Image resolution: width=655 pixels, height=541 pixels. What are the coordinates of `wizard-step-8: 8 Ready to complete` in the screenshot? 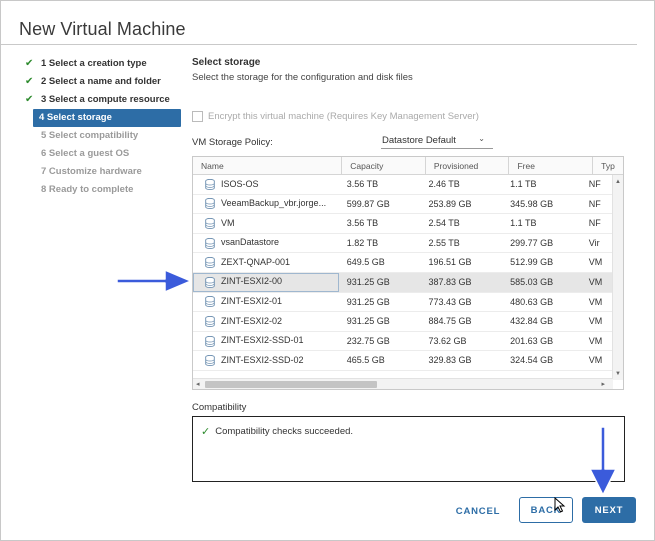 It's located at (102, 190).